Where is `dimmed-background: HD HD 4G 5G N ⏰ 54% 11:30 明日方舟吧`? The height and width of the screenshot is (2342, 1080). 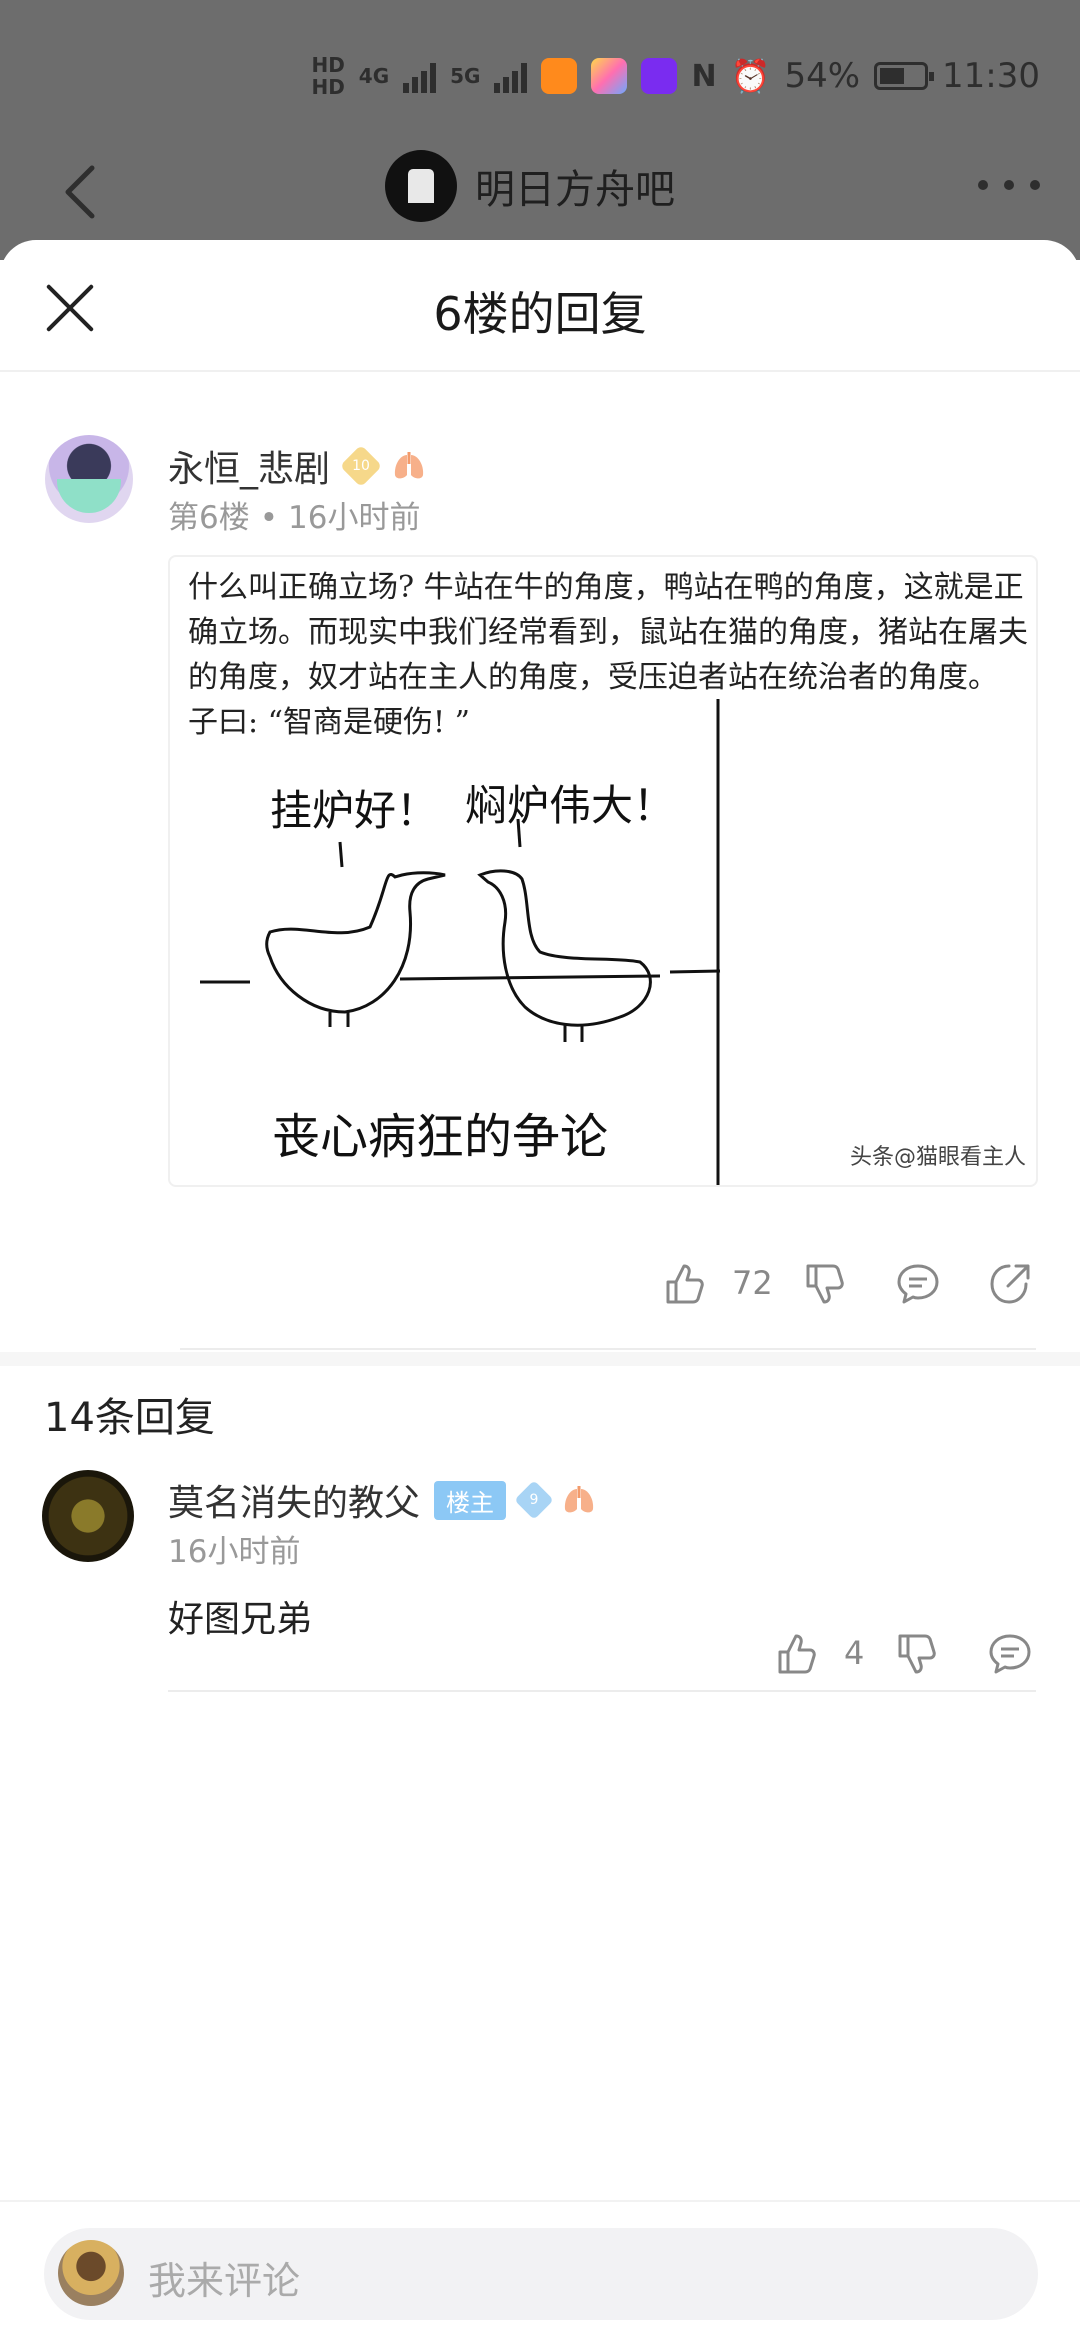 dimmed-background: HD HD 4G 5G N ⏰ 54% 11:30 明日方舟吧 is located at coordinates (540, 130).